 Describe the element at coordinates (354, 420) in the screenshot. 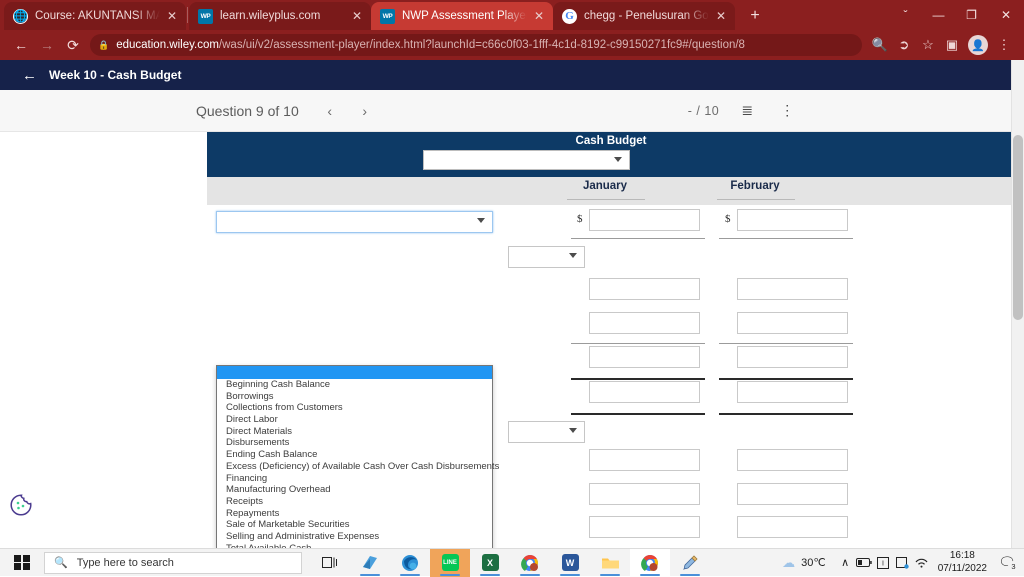

I see `dropdown-option: Direct Labor` at that location.